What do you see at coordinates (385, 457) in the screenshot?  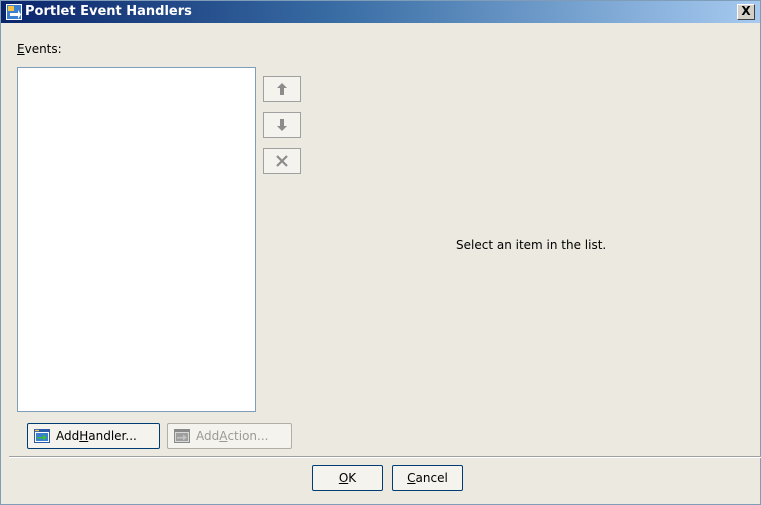 I see `footer-separator` at bounding box center [385, 457].